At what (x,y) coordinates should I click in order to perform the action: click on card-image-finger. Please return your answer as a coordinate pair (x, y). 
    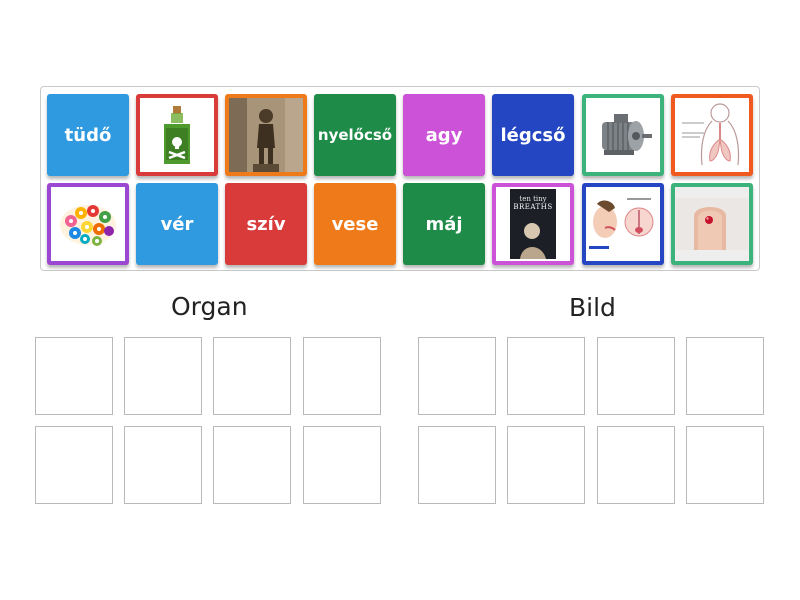
    Looking at the image, I should click on (712, 224).